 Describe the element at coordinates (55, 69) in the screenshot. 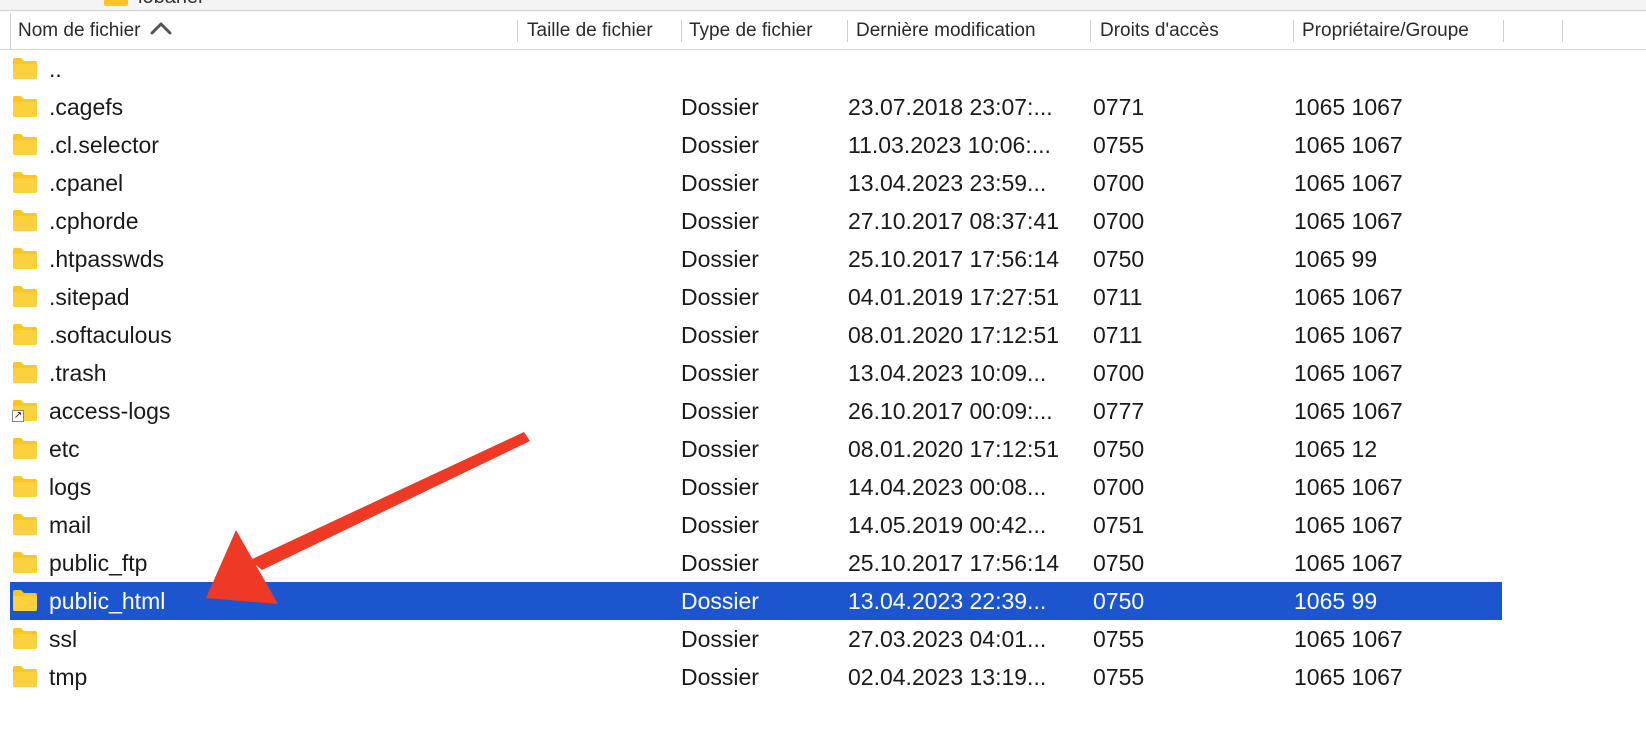

I see `file-name: ..` at that location.